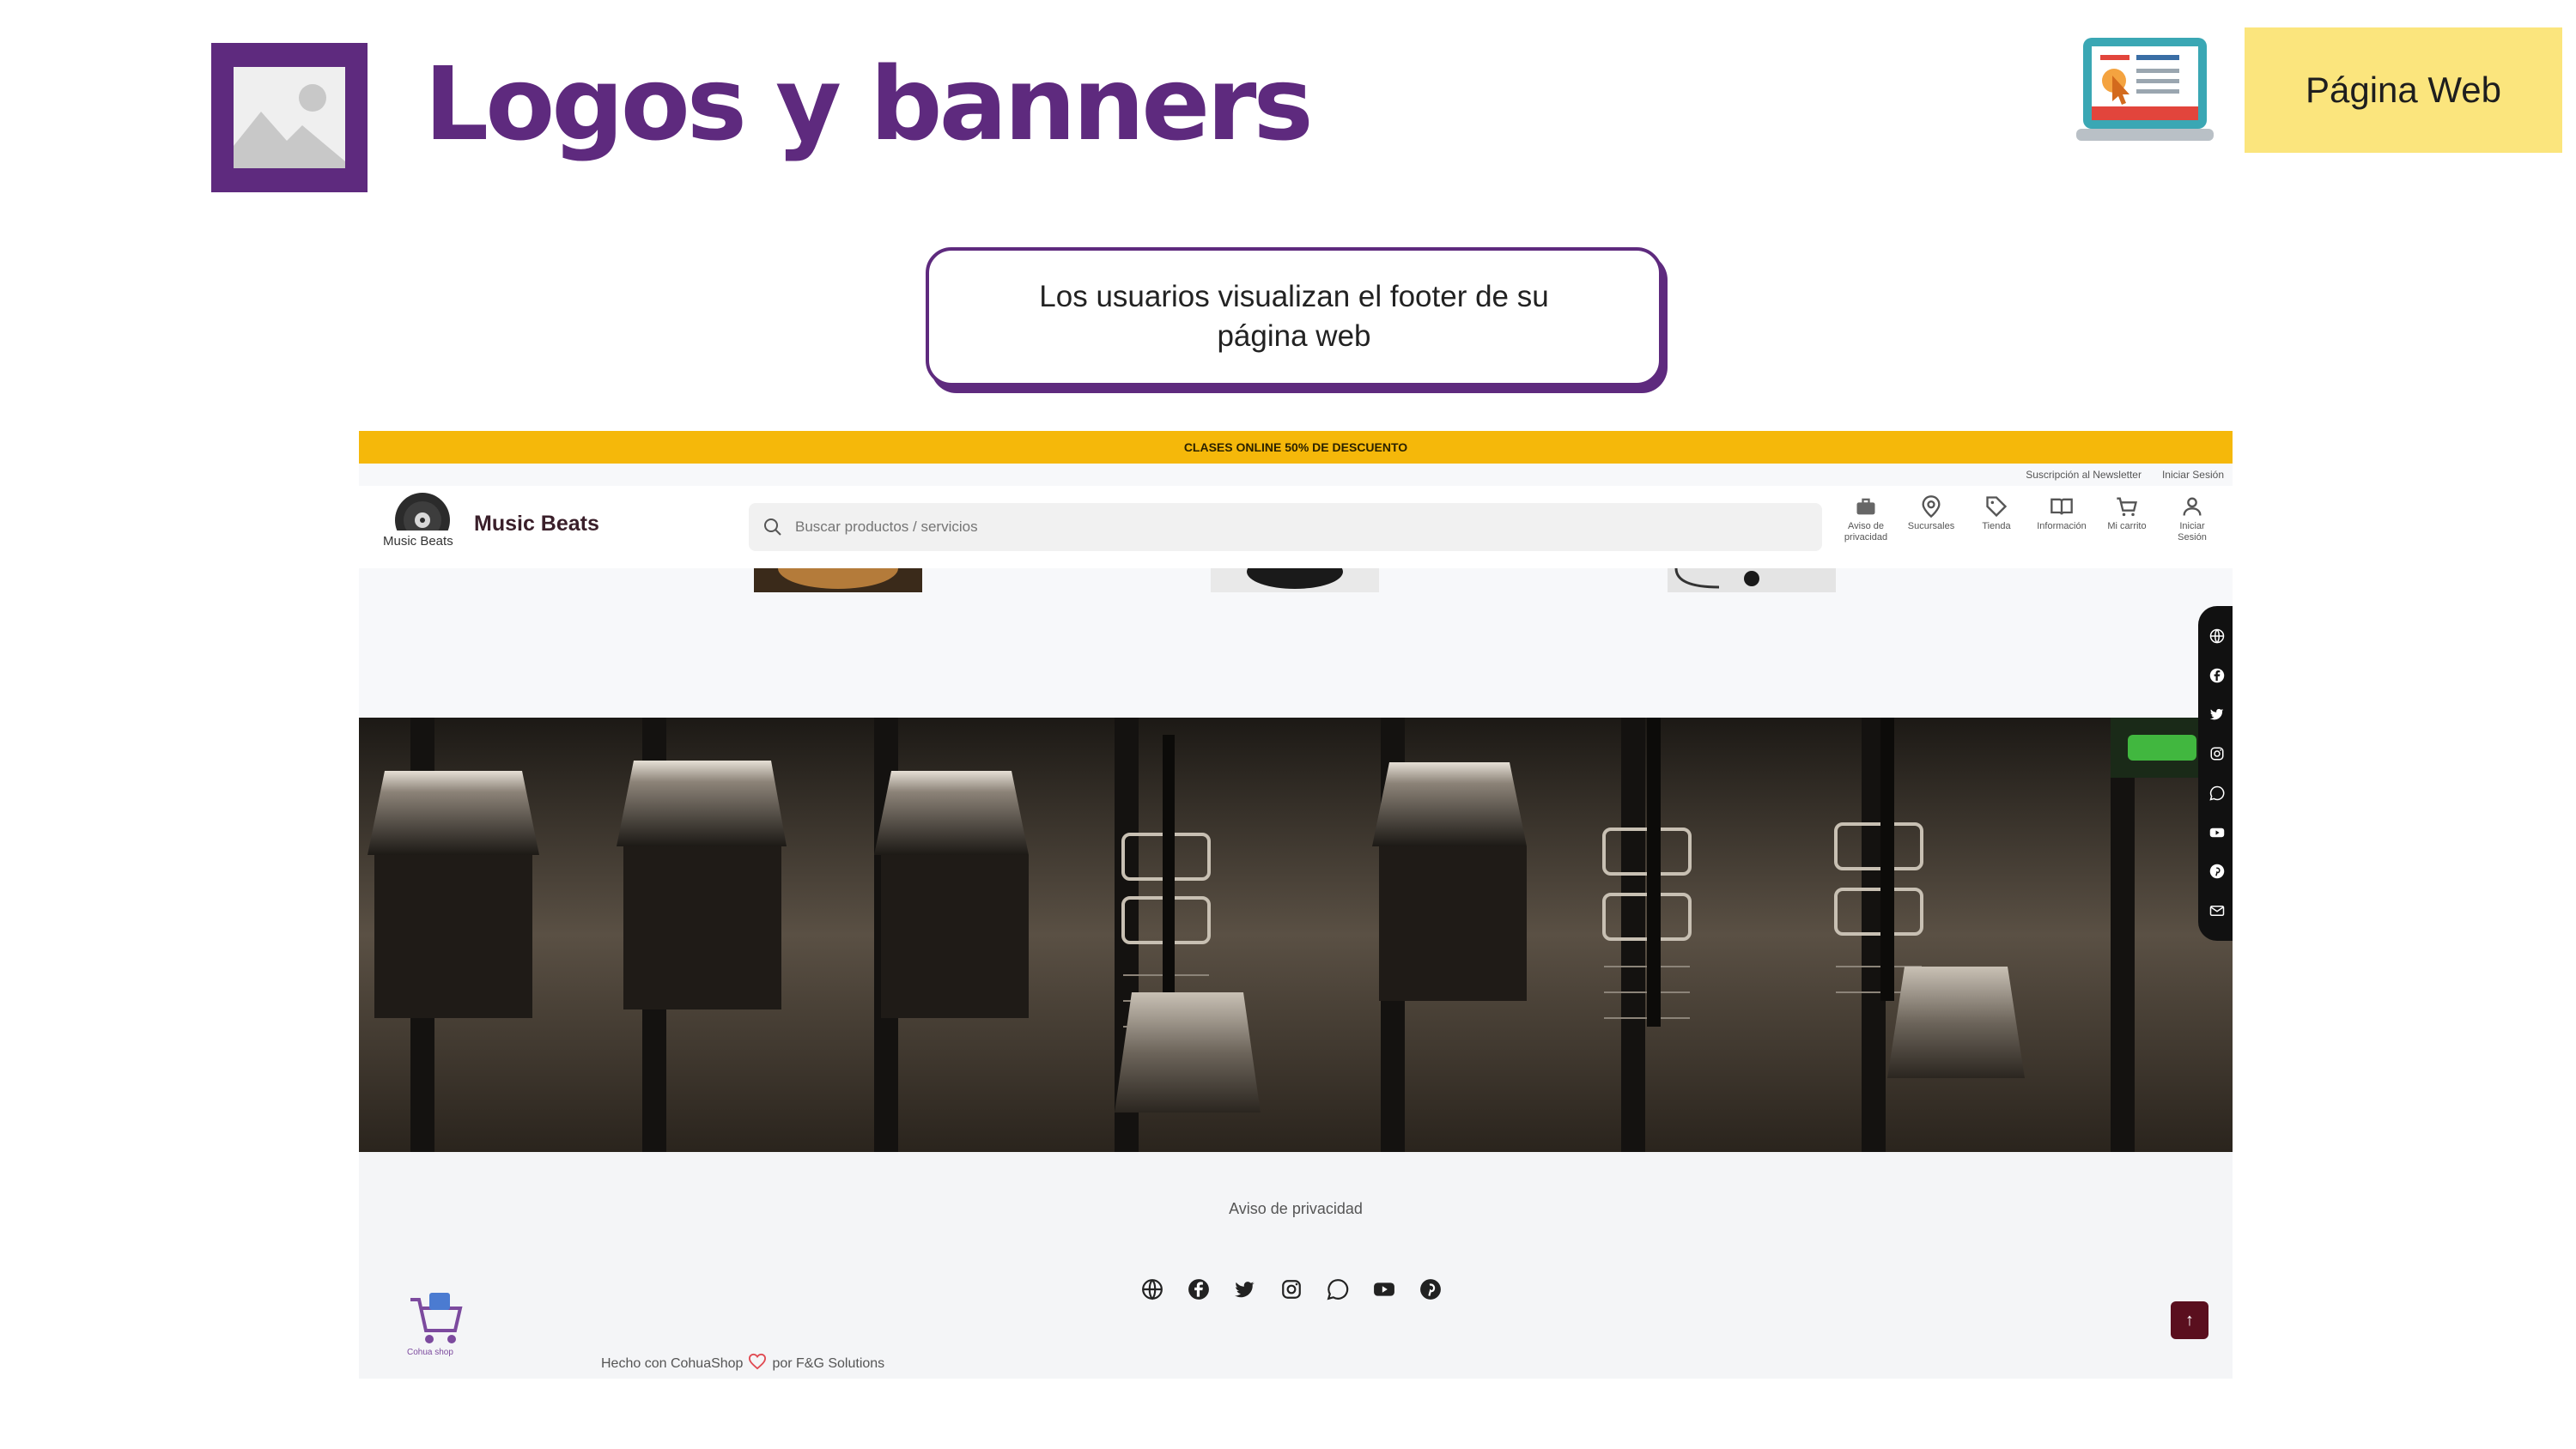  I want to click on top-links: Suscripción al Newsletter Iniciar Sesión, so click(2125, 475).